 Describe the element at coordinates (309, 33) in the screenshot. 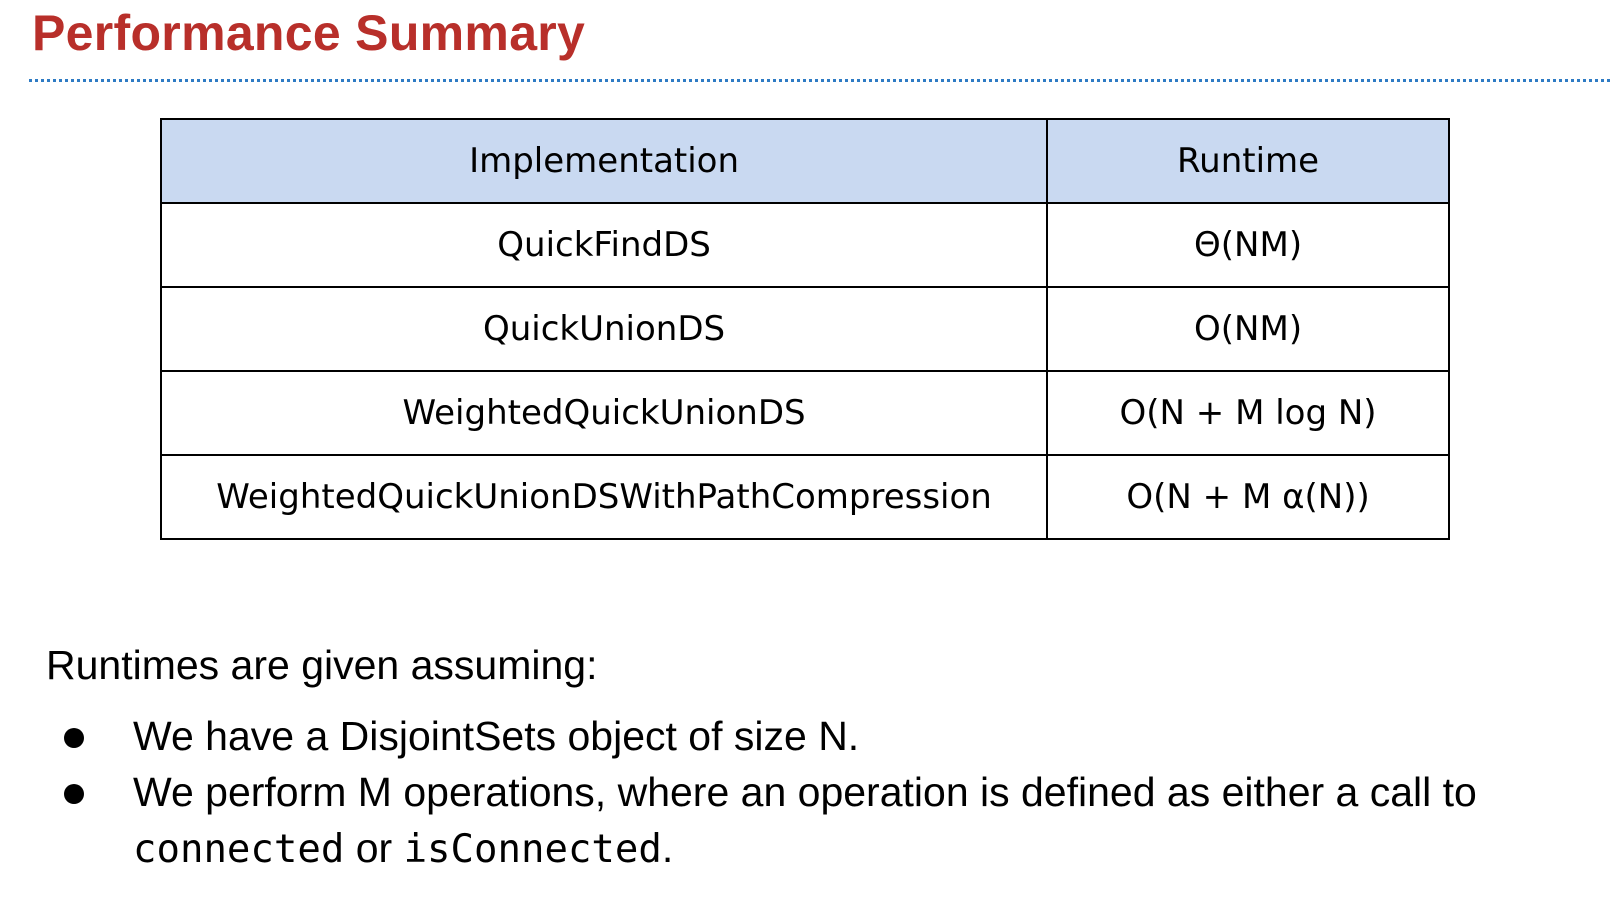

I see `page-title: Performance Summary` at that location.